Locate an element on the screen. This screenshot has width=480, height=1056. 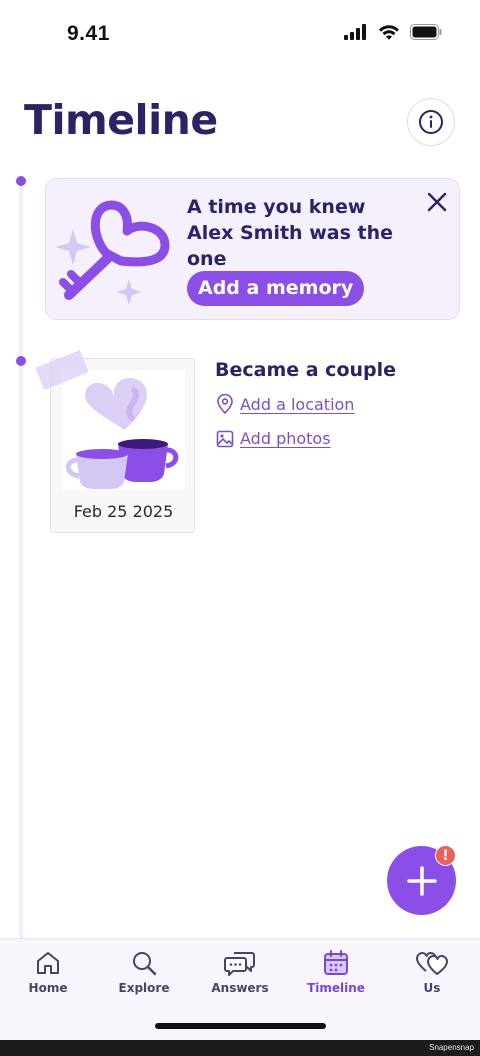
event-photo-card: Feb 25 2025 is located at coordinates (122, 445).